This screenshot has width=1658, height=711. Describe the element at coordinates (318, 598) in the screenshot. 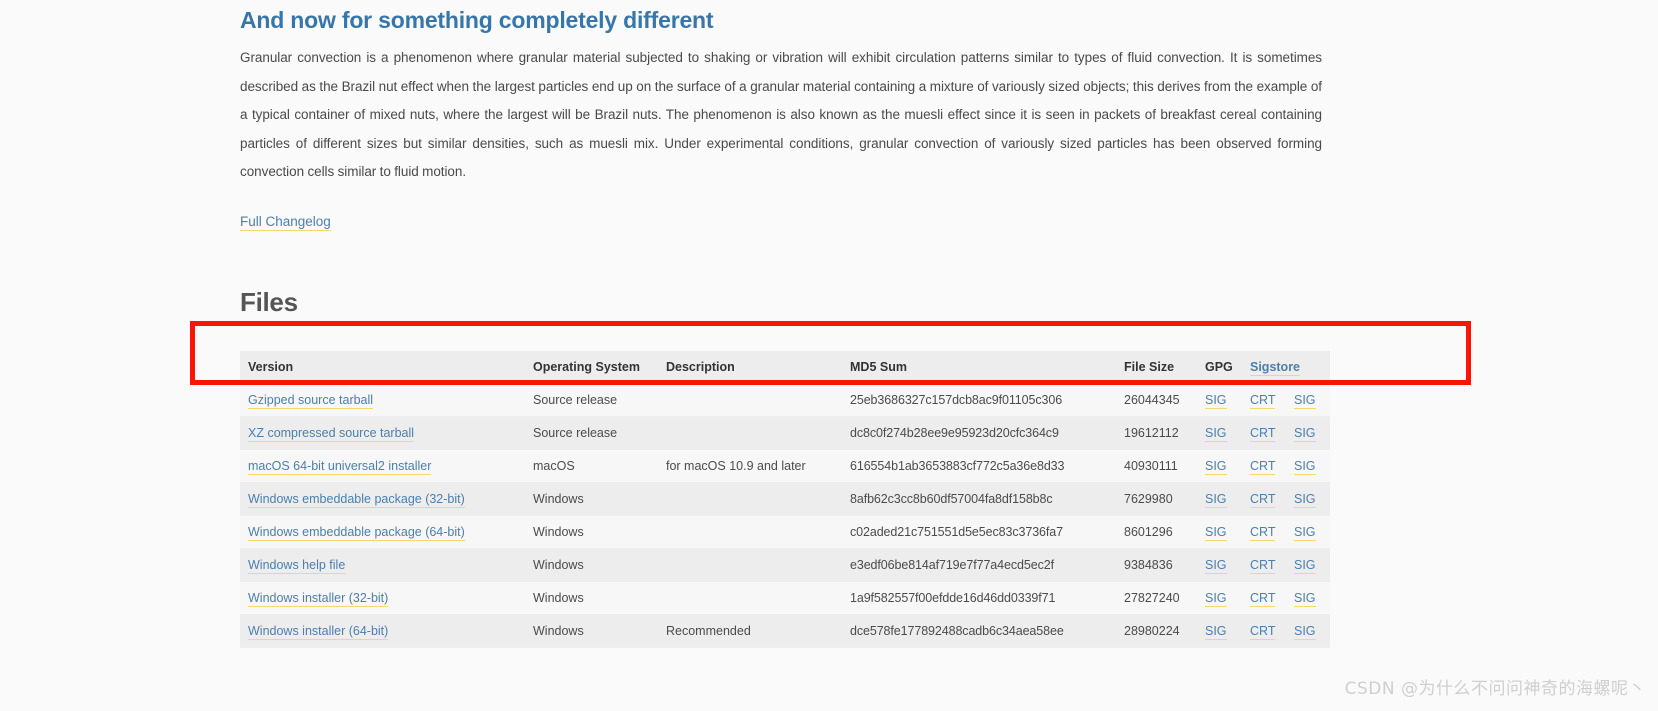

I see `version-download-link: Windows installer (32-bit)` at that location.